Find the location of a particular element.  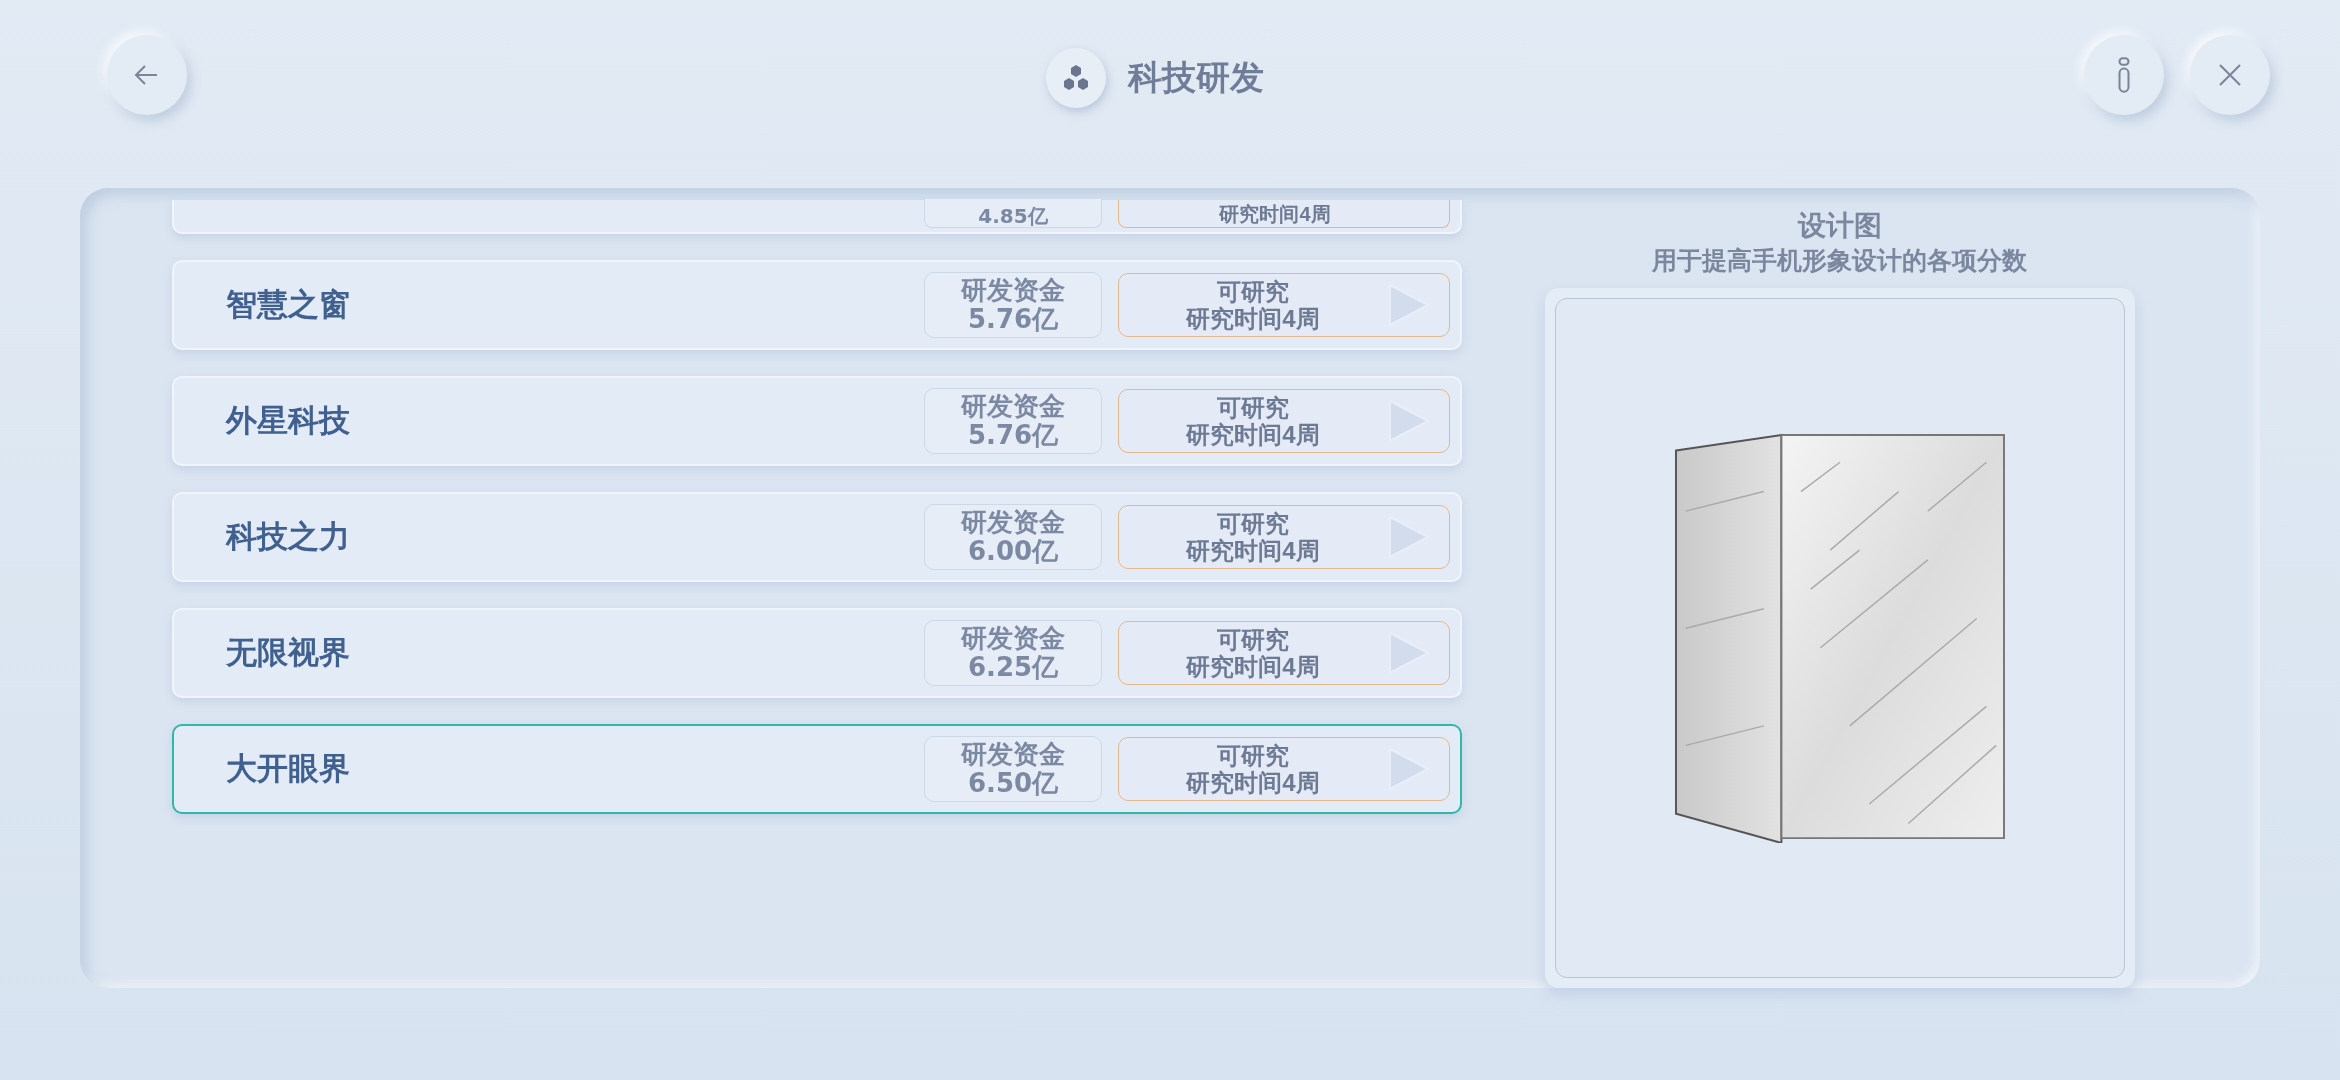

funding-amount: 6.50亿 is located at coordinates (1013, 783).